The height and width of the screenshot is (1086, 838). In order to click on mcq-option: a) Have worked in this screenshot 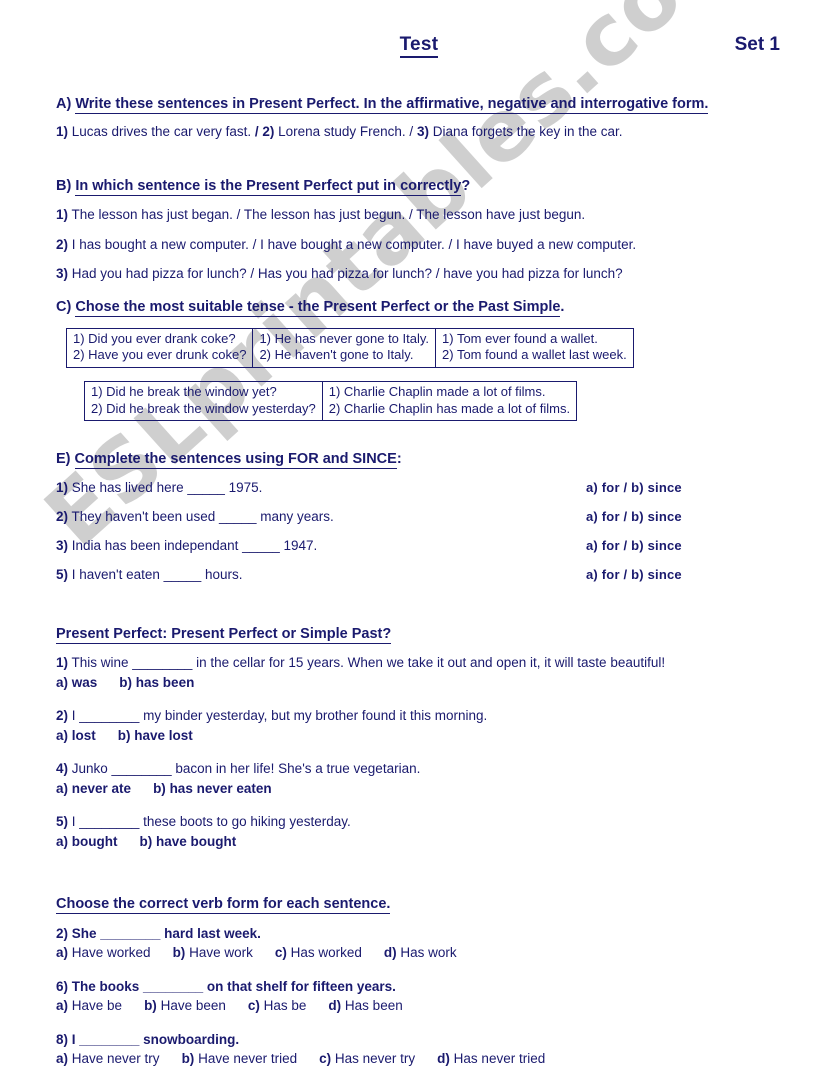, I will do `click(103, 952)`.